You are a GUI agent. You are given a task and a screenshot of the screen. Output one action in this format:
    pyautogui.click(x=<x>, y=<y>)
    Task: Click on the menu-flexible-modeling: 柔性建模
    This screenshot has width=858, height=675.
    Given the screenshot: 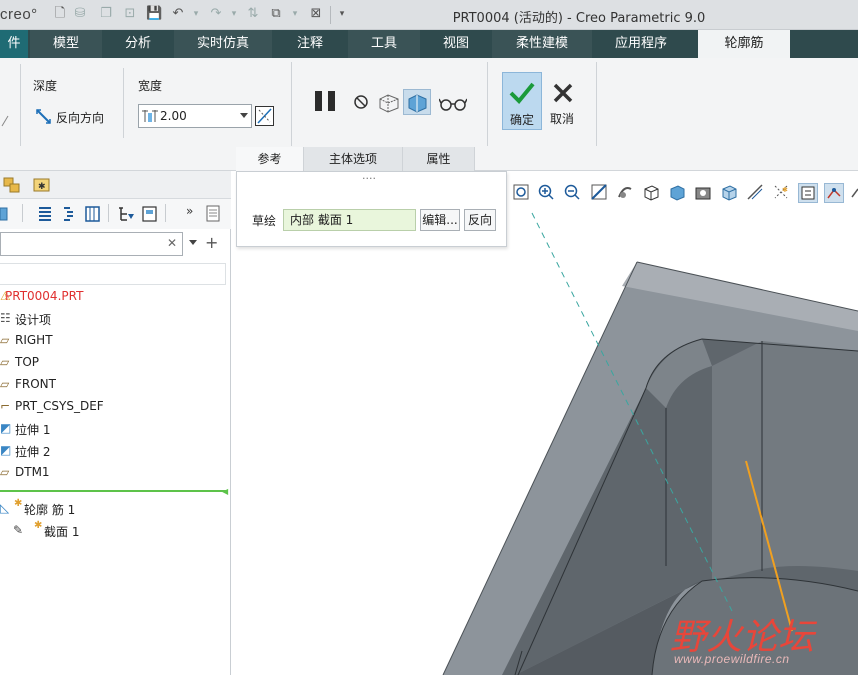 What is the action you would take?
    pyautogui.click(x=542, y=44)
    